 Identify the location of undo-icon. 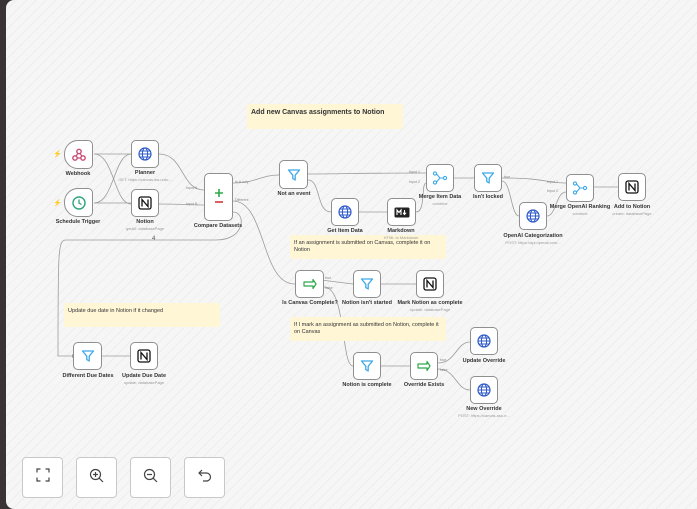
(204, 477).